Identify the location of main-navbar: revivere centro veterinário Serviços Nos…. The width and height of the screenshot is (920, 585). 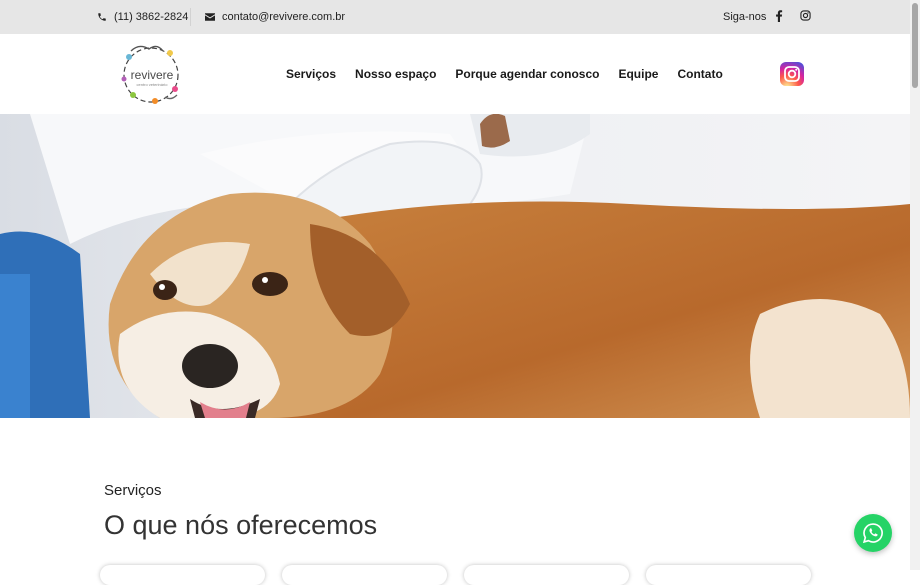
(455, 74).